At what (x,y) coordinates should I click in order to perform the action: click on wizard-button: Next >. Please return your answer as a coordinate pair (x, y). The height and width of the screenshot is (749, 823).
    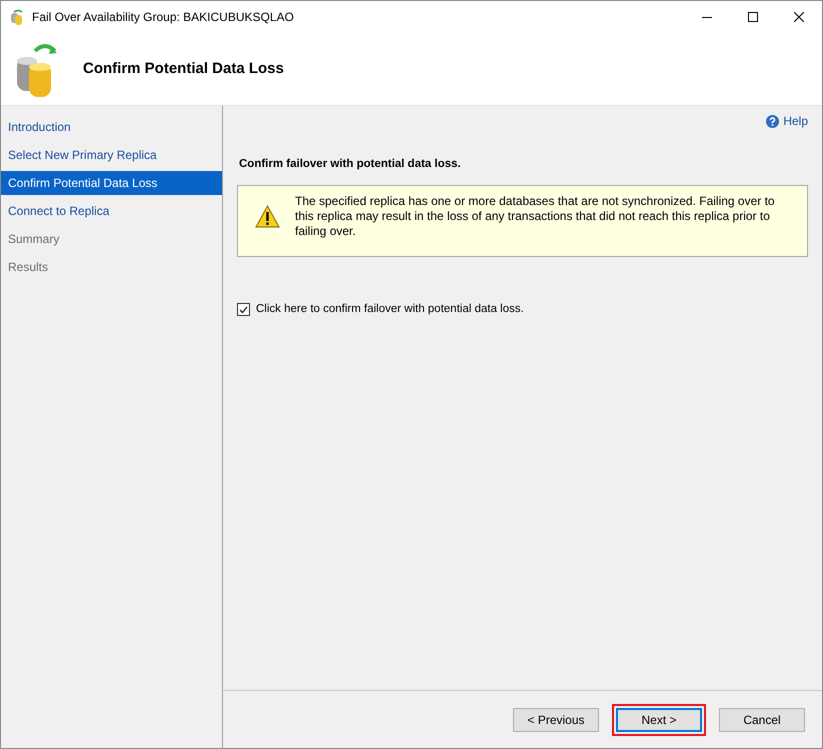
    Looking at the image, I should click on (659, 720).